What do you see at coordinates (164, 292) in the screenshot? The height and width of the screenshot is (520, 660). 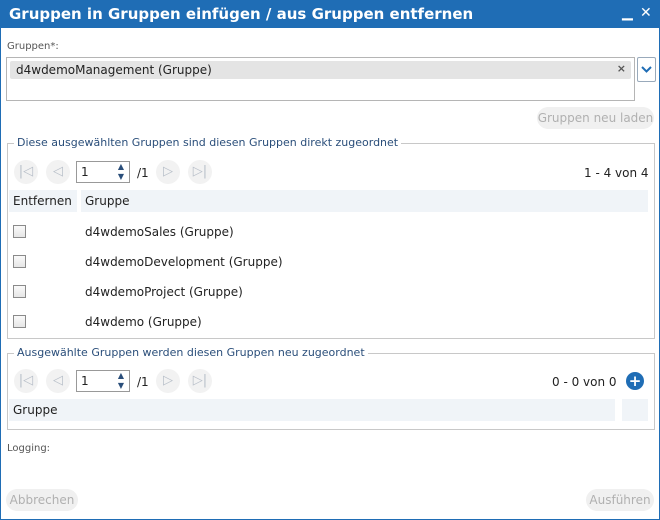 I see `table-row-group: d4wdemoProject (Gruppe)` at bounding box center [164, 292].